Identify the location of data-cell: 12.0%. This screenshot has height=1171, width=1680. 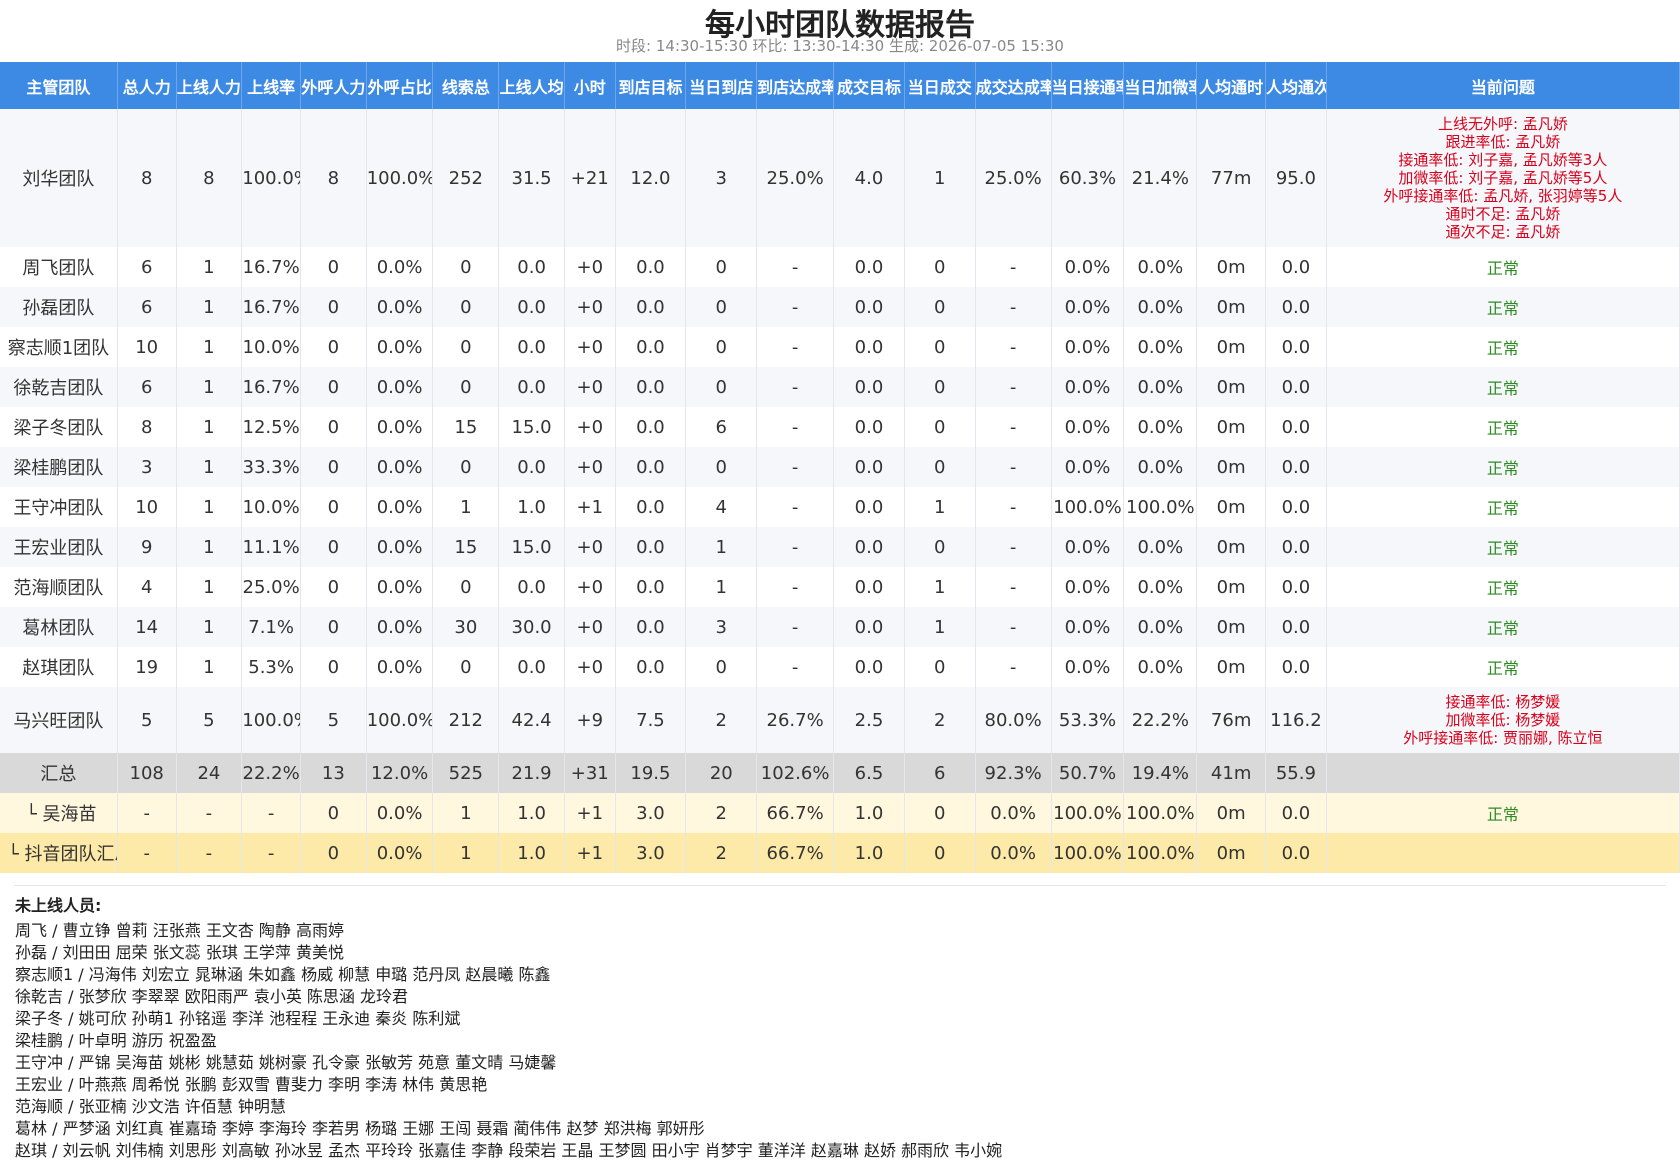
(400, 773).